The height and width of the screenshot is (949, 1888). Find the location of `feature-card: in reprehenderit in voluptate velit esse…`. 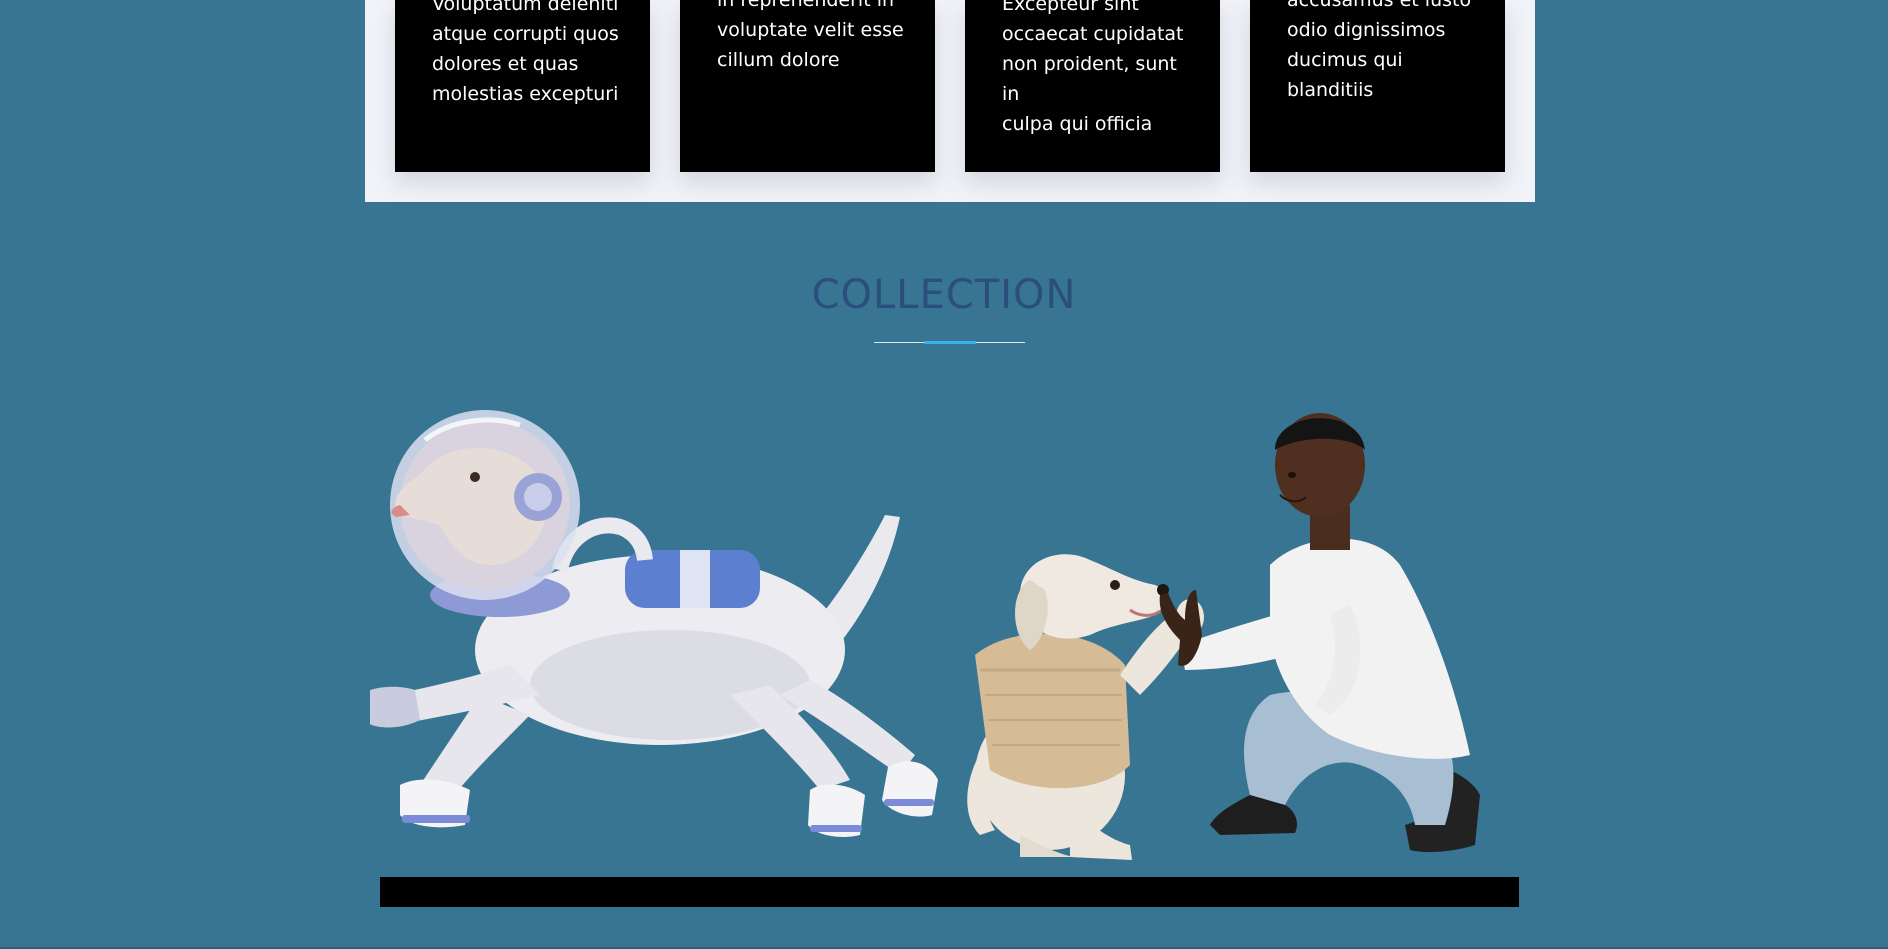

feature-card: in reprehenderit in voluptate velit esse… is located at coordinates (807, 86).